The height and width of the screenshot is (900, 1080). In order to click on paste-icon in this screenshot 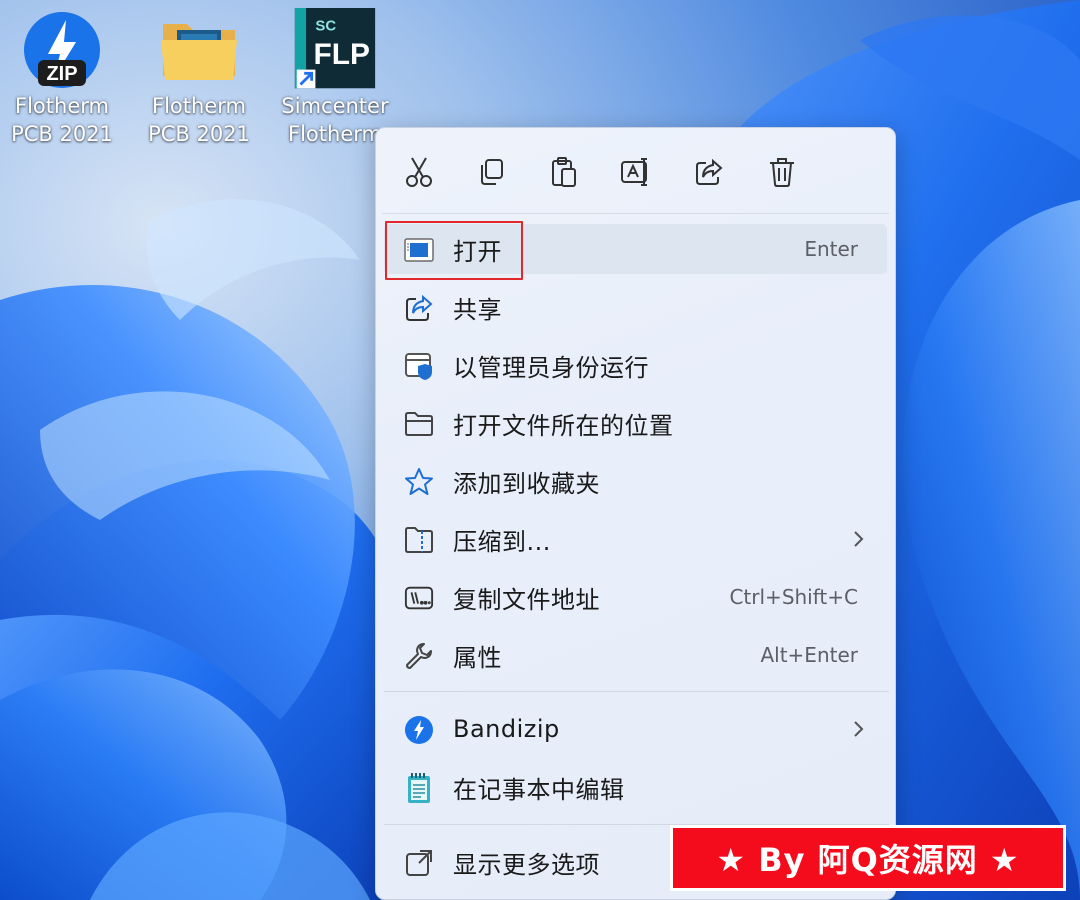, I will do `click(564, 172)`.